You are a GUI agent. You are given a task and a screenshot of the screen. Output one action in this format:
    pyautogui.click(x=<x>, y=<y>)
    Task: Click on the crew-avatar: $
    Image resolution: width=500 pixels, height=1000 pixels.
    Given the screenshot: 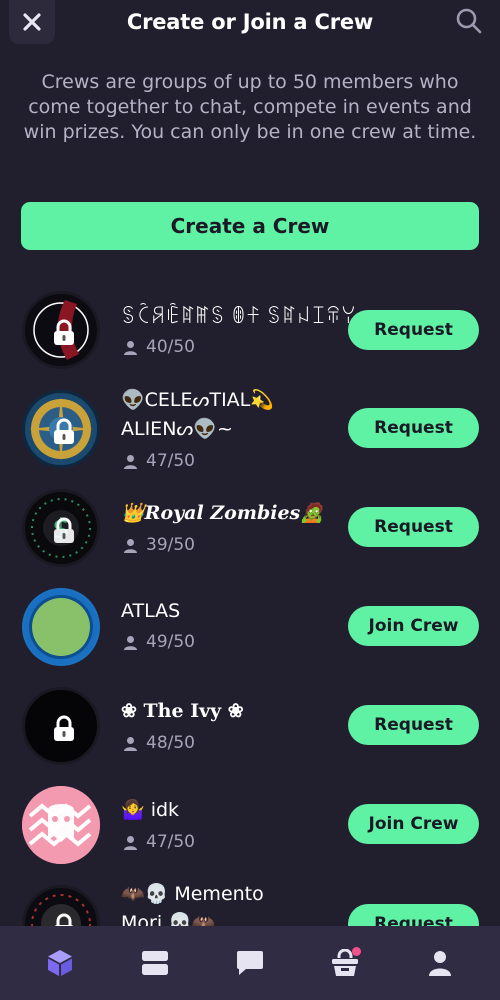 What is the action you would take?
    pyautogui.click(x=61, y=528)
    